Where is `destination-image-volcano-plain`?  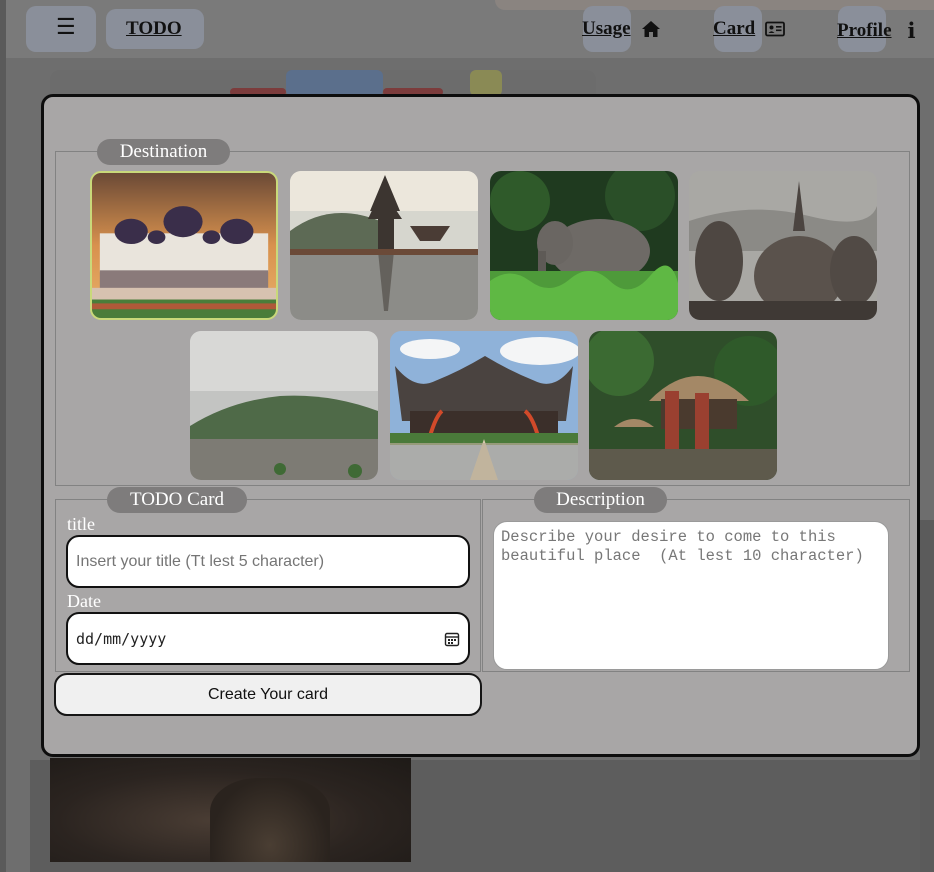 destination-image-volcano-plain is located at coordinates (284, 405).